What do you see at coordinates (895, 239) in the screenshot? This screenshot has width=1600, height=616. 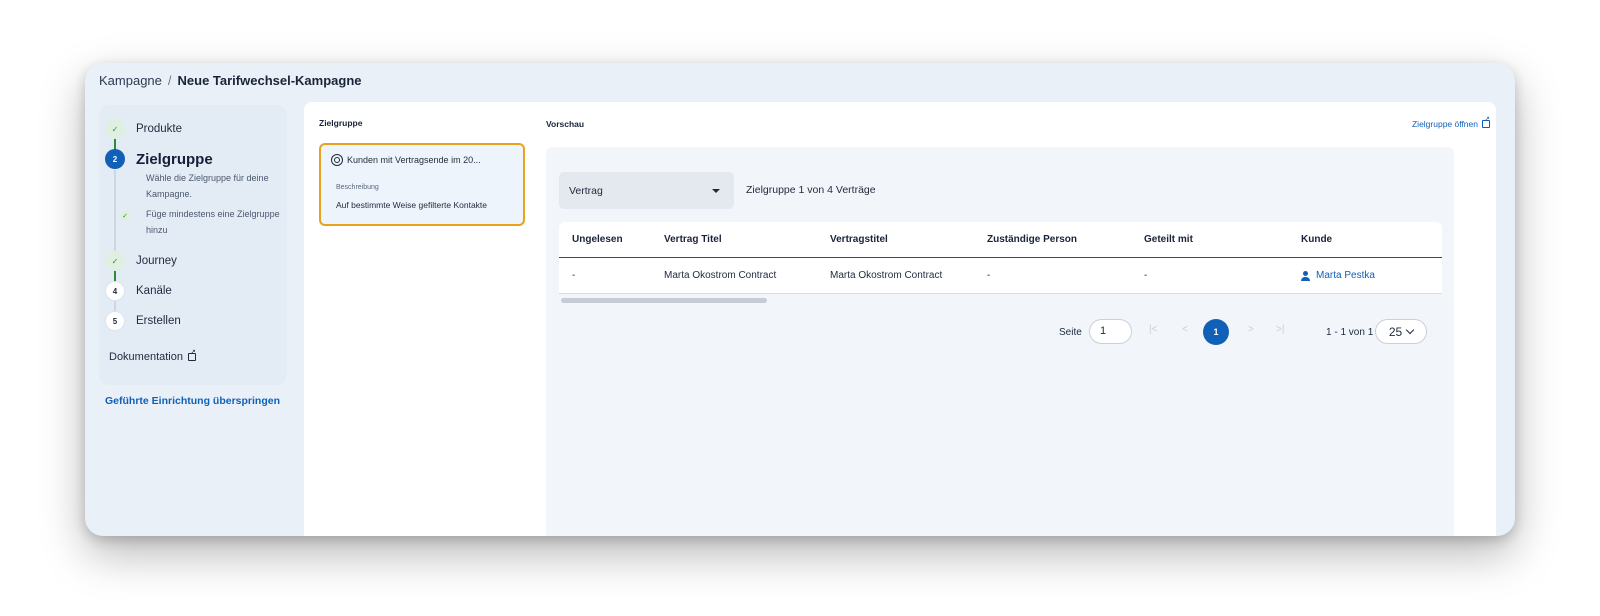 I see `column-header: Vertragstitel` at bounding box center [895, 239].